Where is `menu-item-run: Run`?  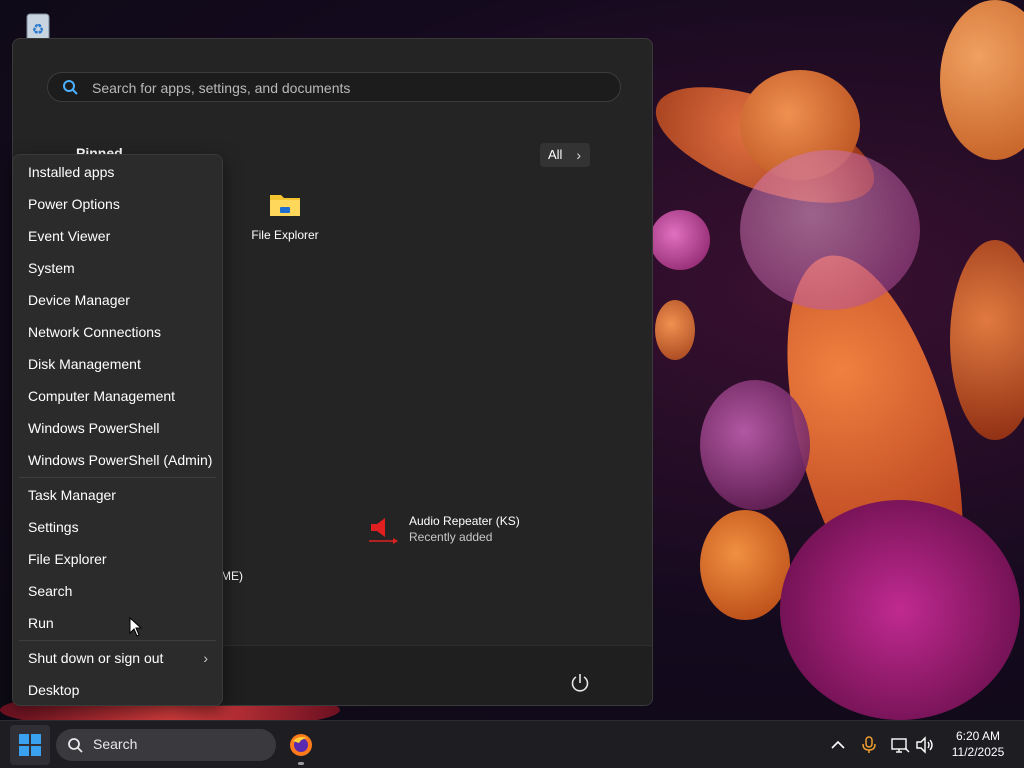
menu-item-run: Run is located at coordinates (117, 623).